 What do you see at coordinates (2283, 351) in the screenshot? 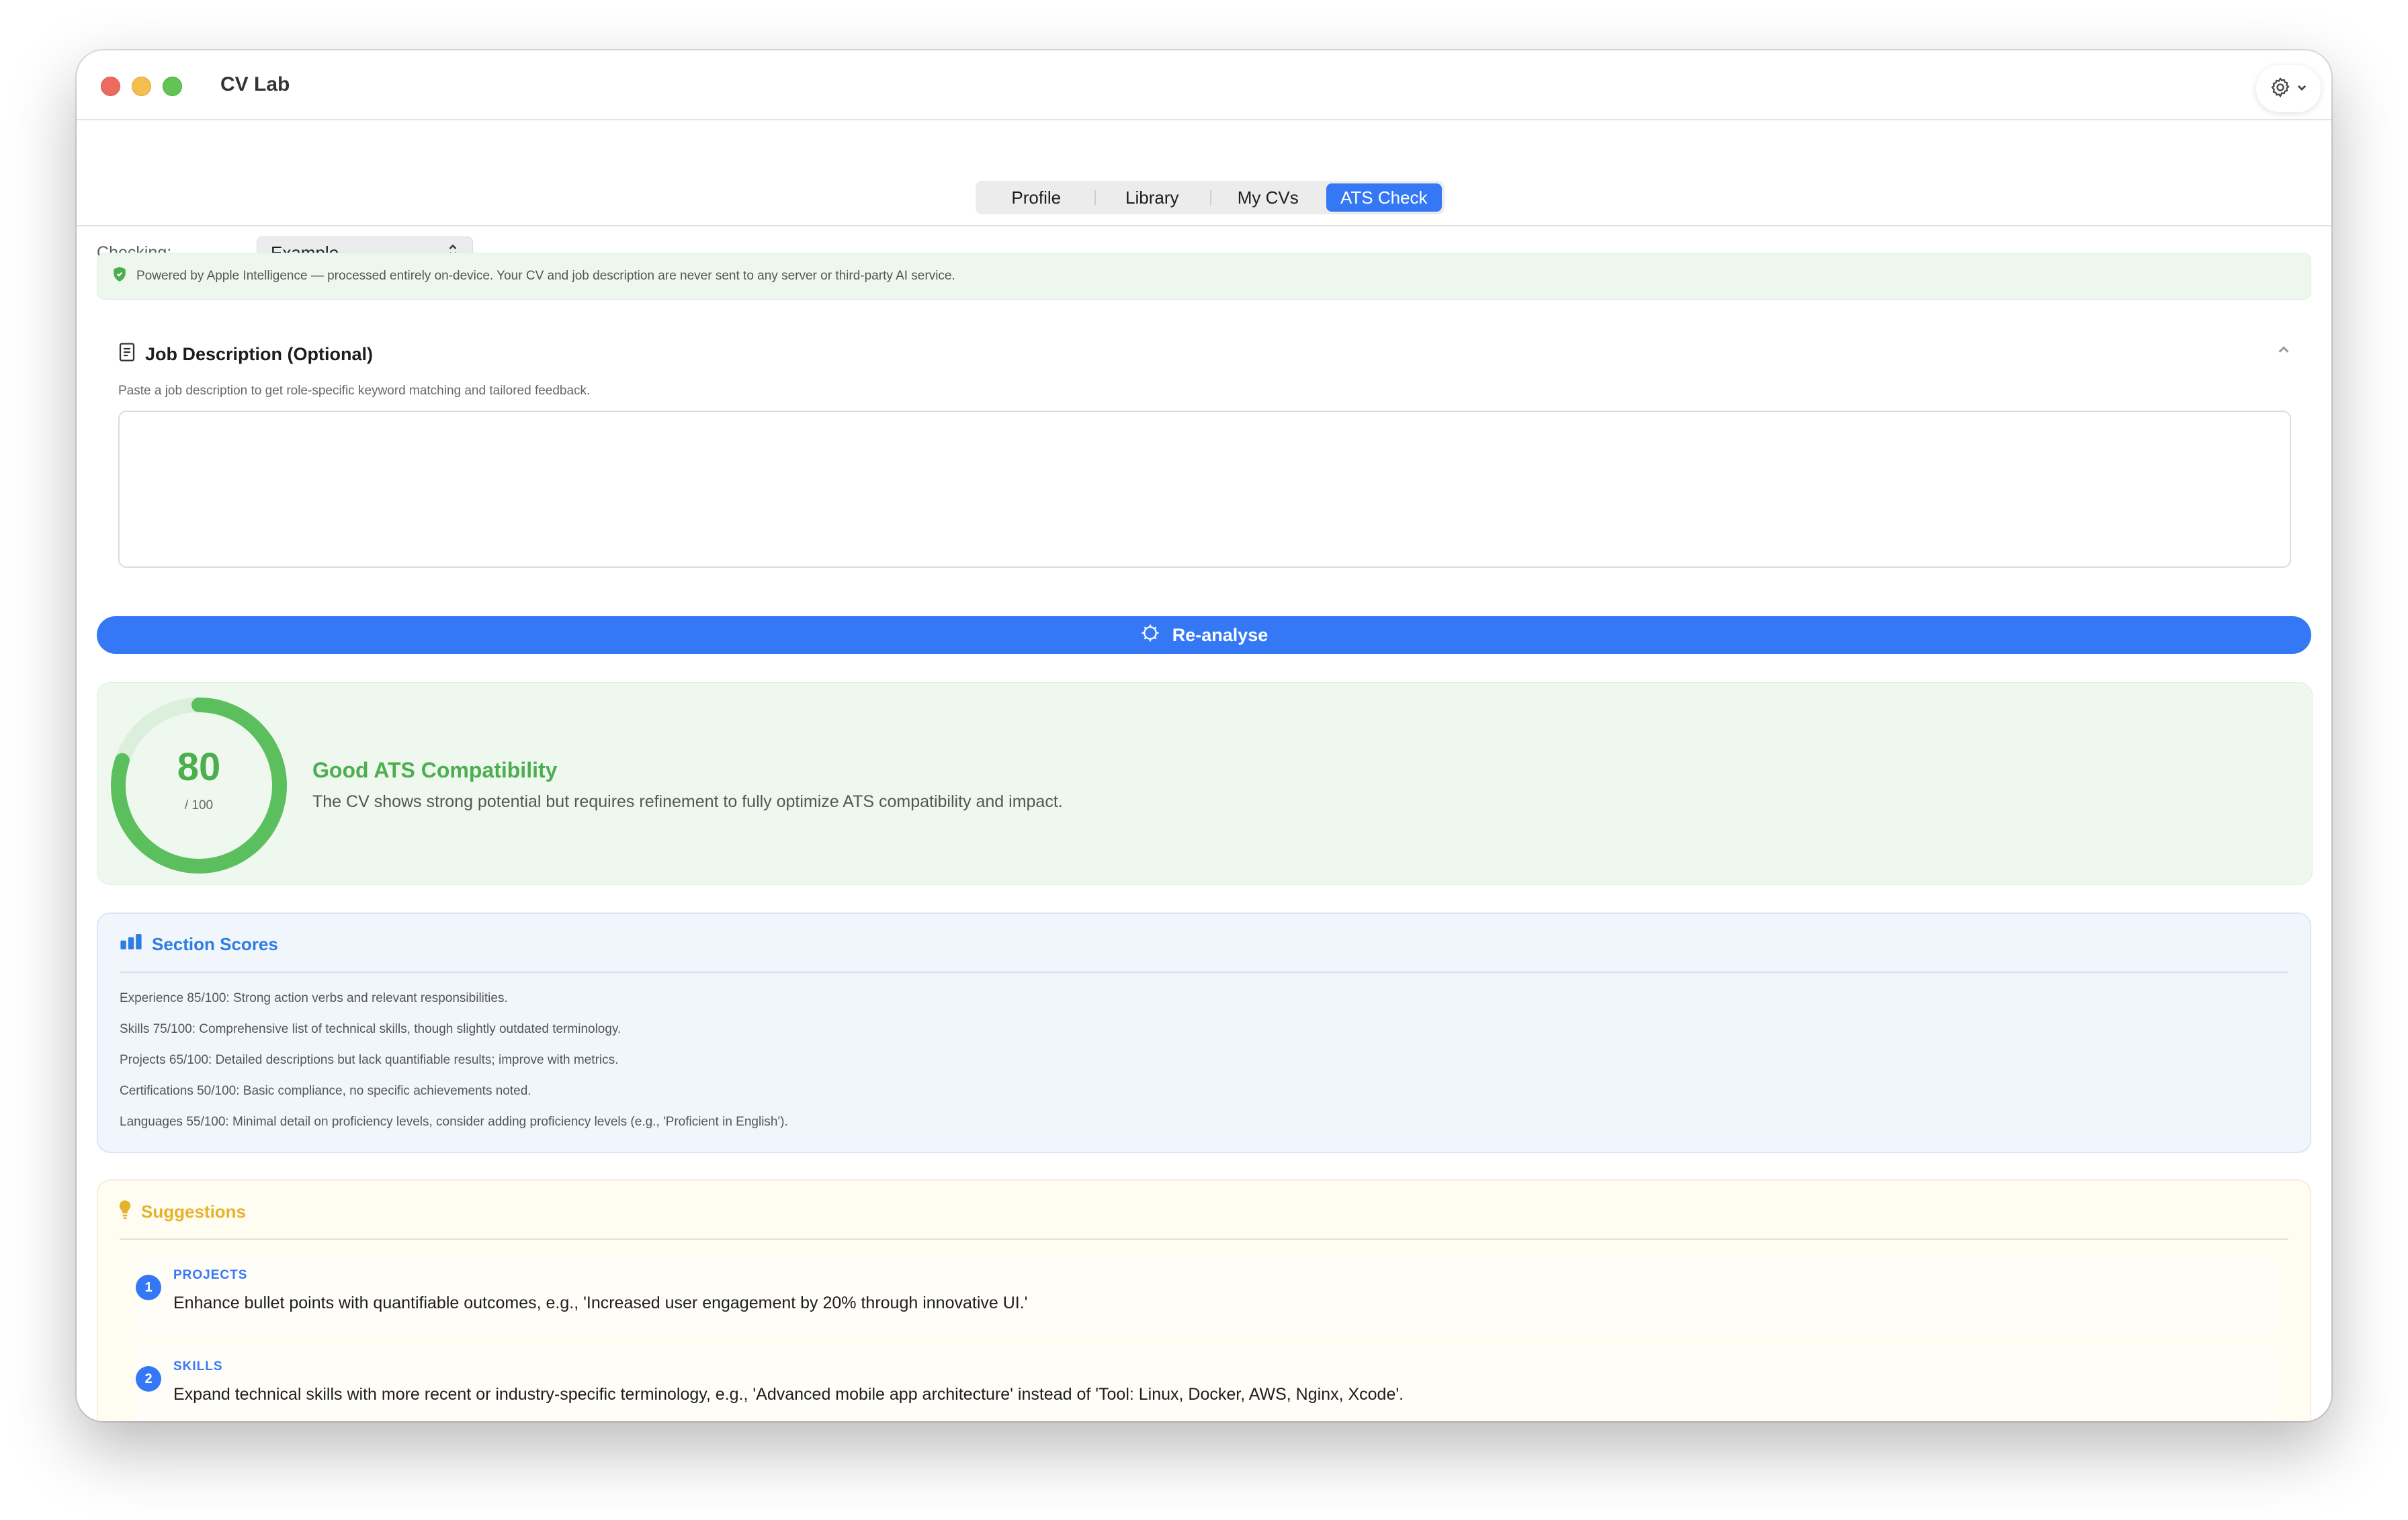
I see `collapse-chevron-icon` at bounding box center [2283, 351].